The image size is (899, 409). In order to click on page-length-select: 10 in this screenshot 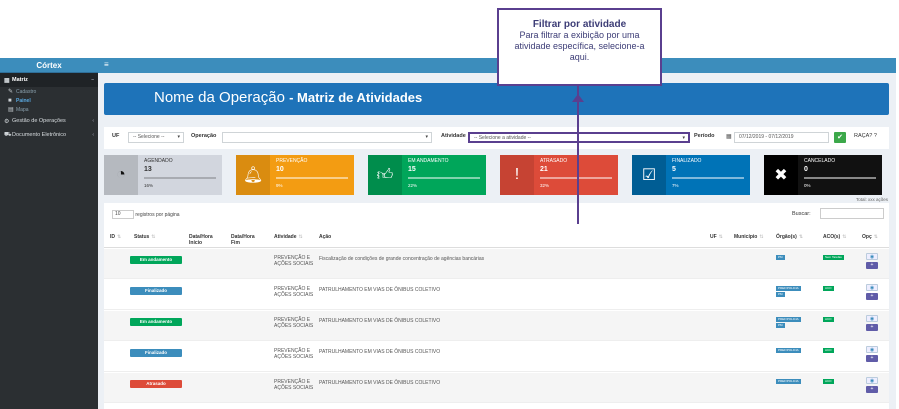, I will do `click(123, 214)`.